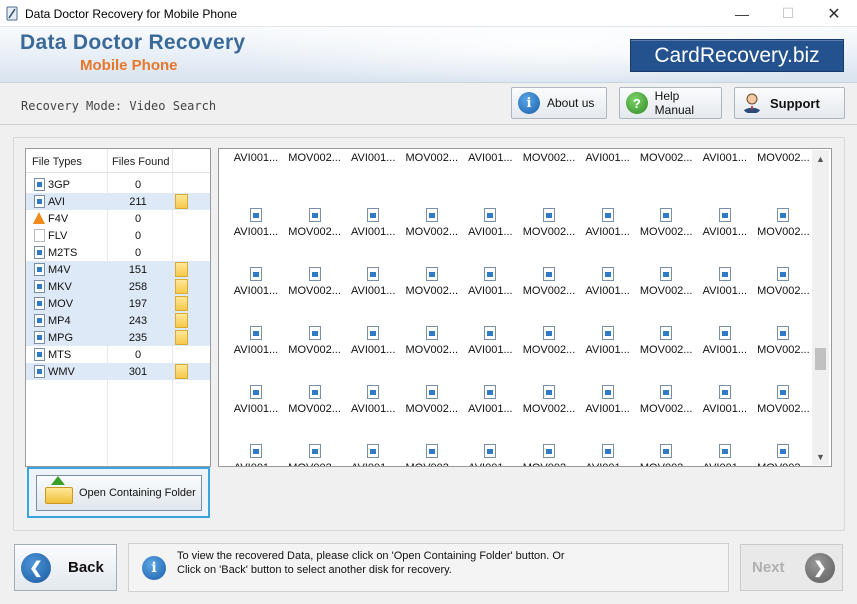 The width and height of the screenshot is (857, 604). Describe the element at coordinates (789, 103) in the screenshot. I see `support-button: Support` at that location.